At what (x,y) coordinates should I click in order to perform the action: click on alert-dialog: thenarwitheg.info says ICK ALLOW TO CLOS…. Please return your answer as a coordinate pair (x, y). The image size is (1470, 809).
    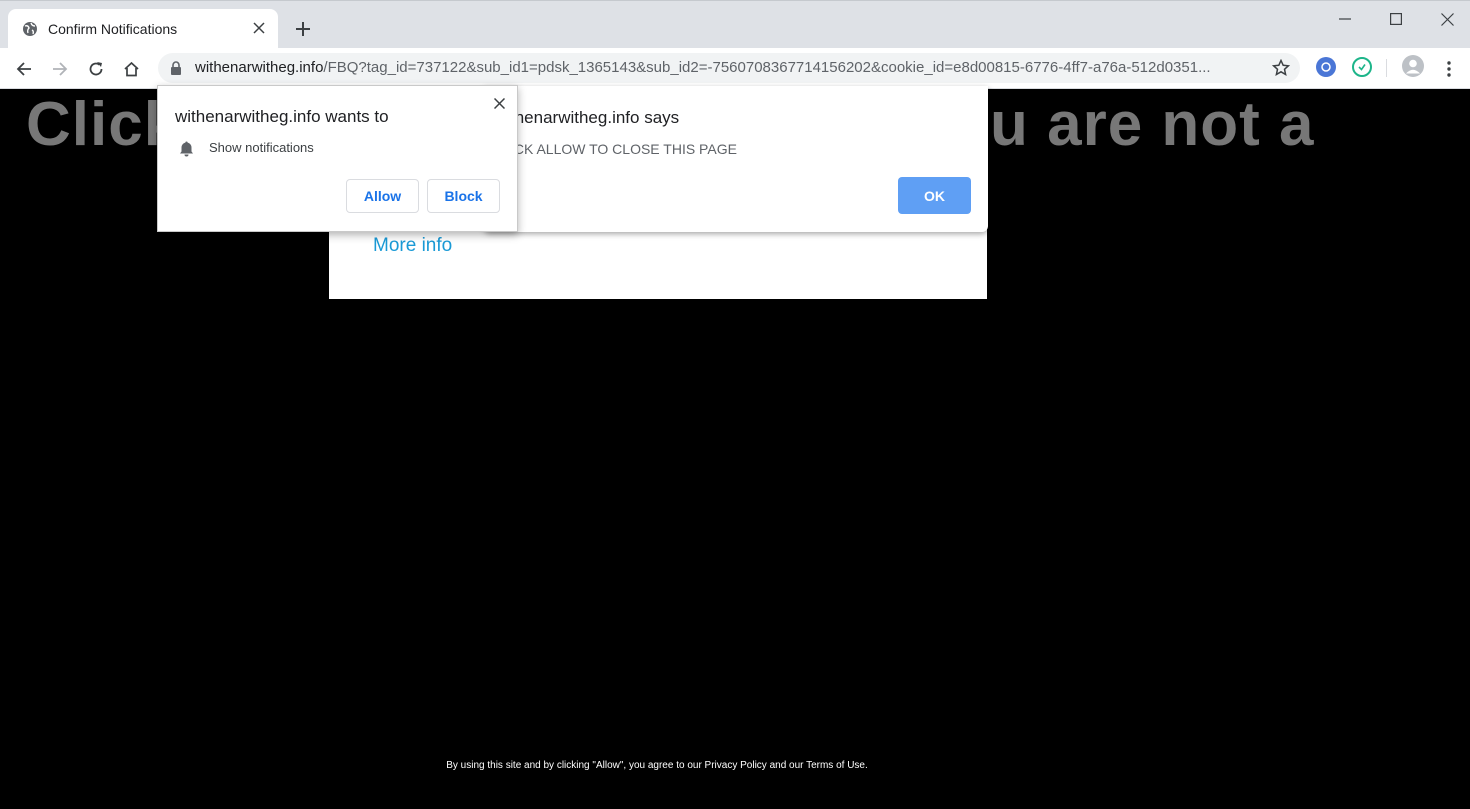
    Looking at the image, I should click on (736, 159).